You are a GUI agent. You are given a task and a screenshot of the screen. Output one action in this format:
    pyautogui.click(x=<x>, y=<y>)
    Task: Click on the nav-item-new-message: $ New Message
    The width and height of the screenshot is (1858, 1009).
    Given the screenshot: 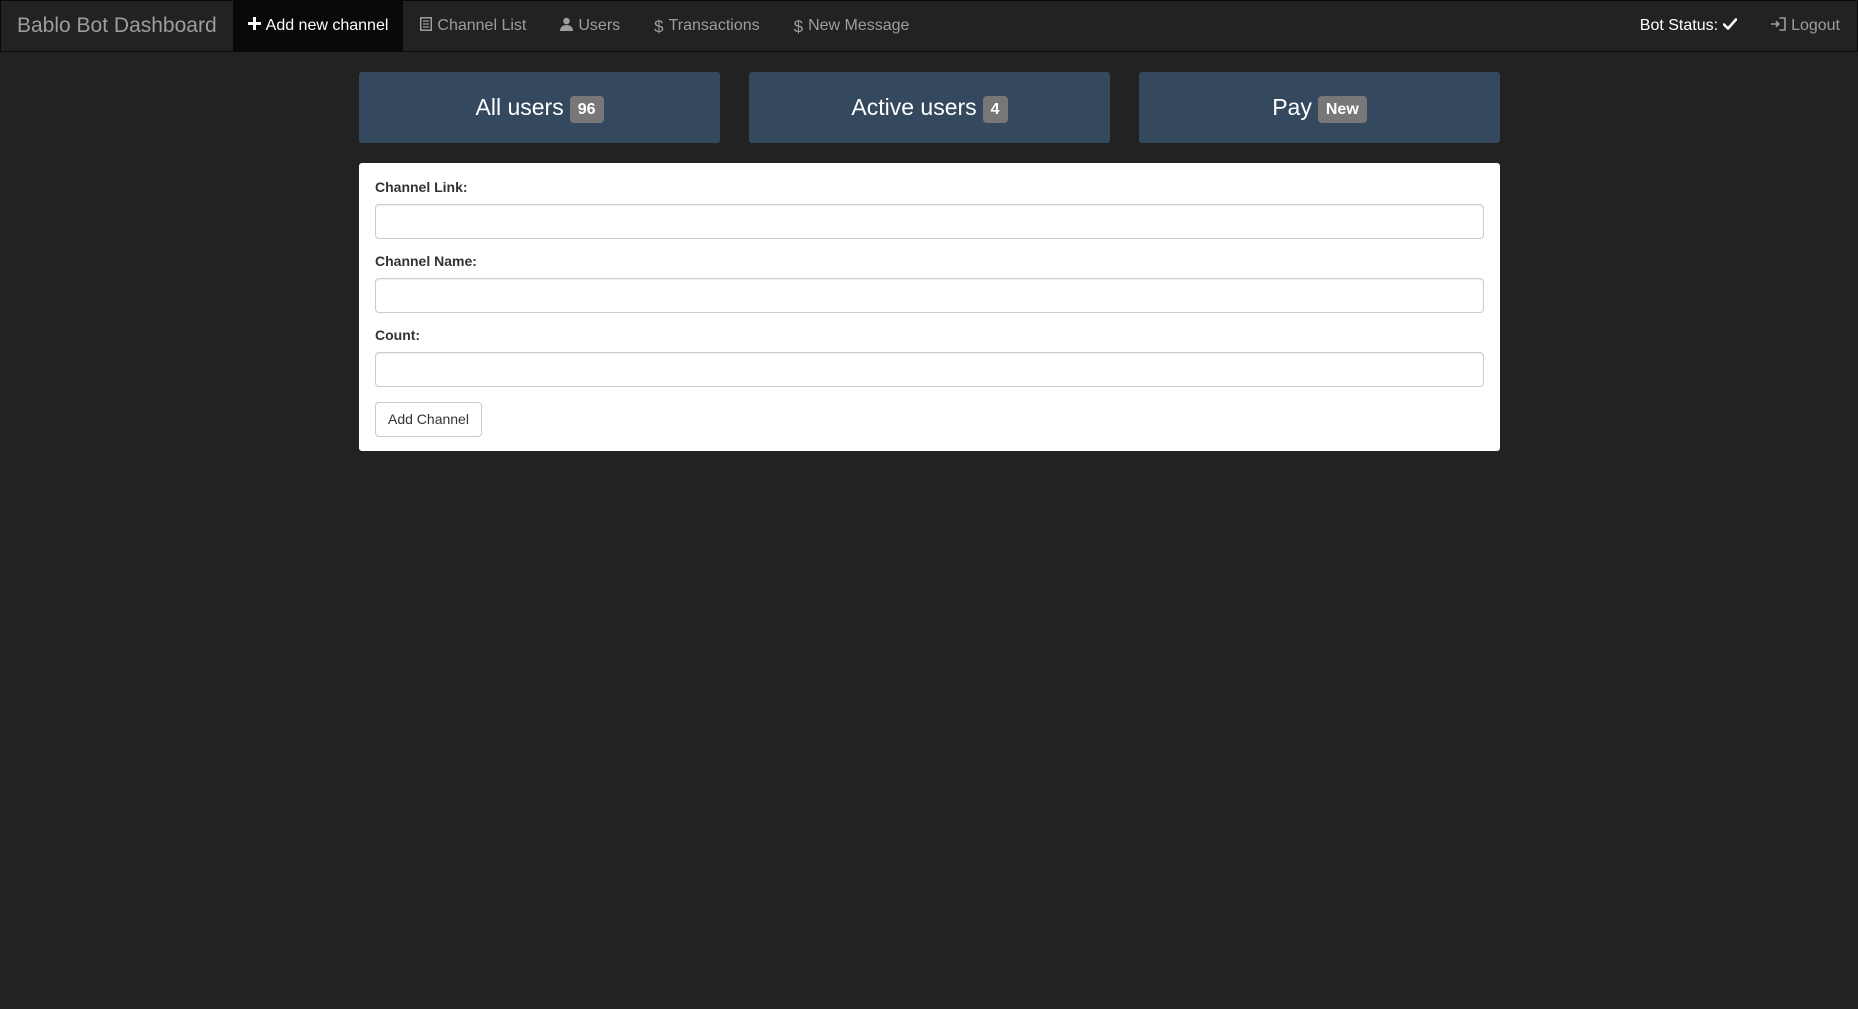 What is the action you would take?
    pyautogui.click(x=852, y=26)
    